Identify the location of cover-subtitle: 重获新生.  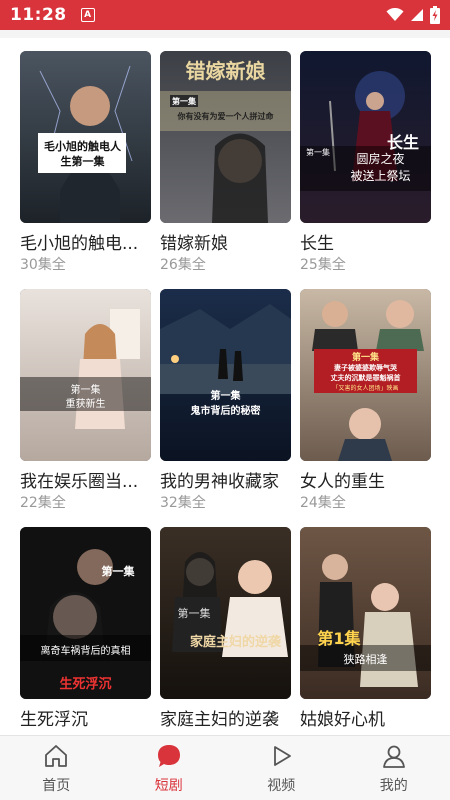
(85, 404).